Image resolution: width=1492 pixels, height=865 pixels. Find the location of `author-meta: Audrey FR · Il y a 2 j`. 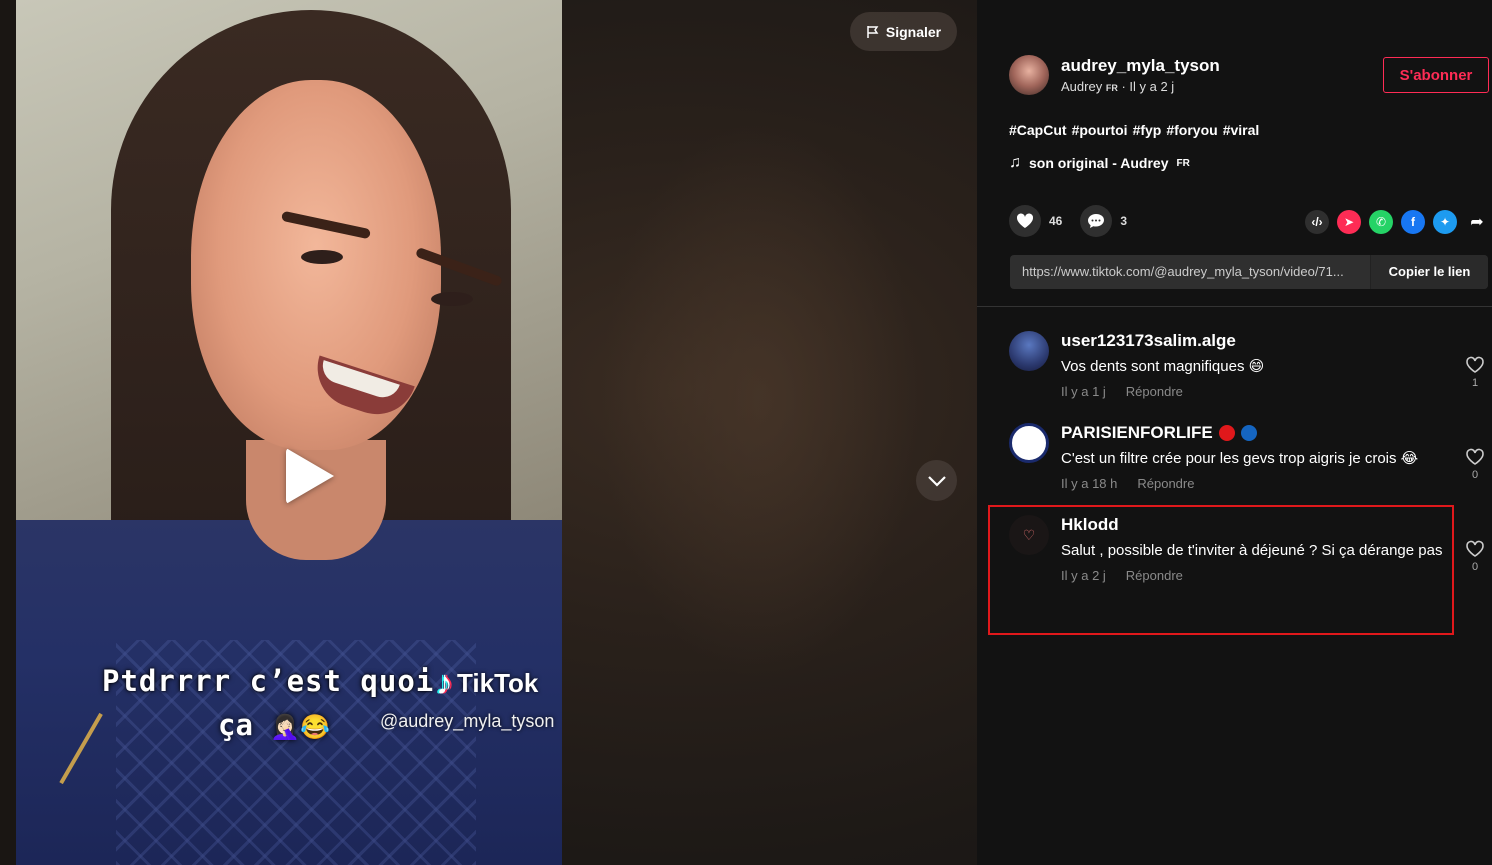

author-meta: Audrey FR · Il y a 2 j is located at coordinates (1140, 86).